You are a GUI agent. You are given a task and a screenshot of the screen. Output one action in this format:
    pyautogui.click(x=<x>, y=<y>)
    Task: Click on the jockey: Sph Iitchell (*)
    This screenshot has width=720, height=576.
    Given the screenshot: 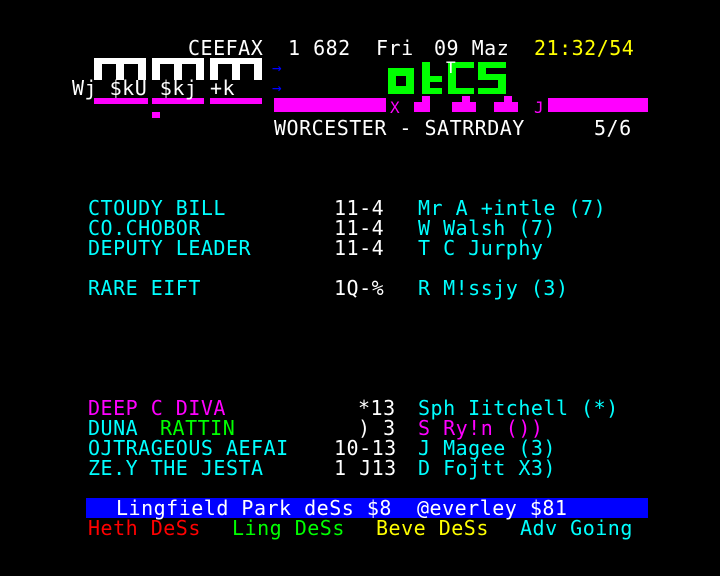 What is the action you would take?
    pyautogui.click(x=518, y=408)
    